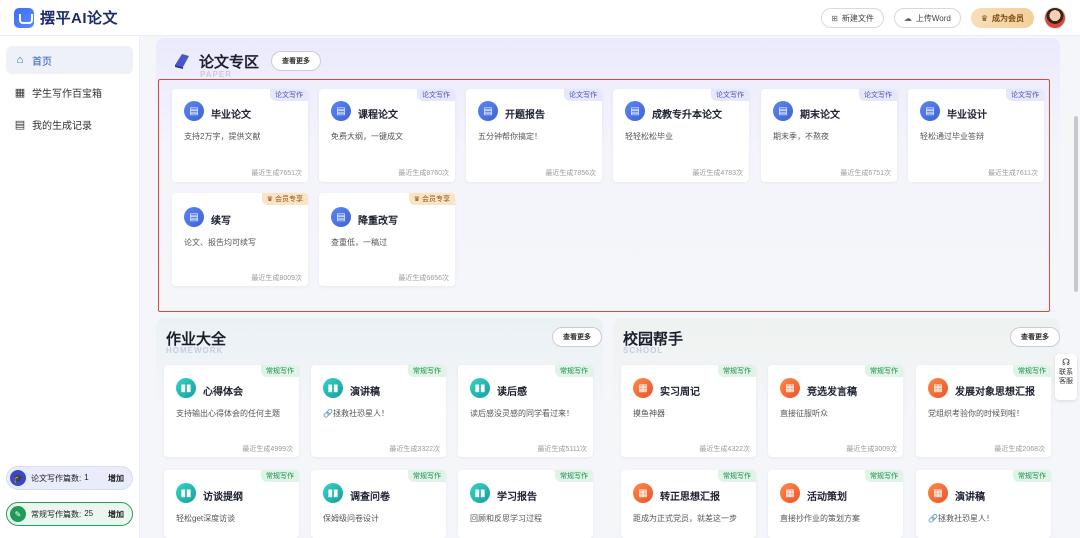 Image resolution: width=1080 pixels, height=538 pixels. Describe the element at coordinates (276, 173) in the screenshot. I see `card-count: 最近生成7651次` at that location.